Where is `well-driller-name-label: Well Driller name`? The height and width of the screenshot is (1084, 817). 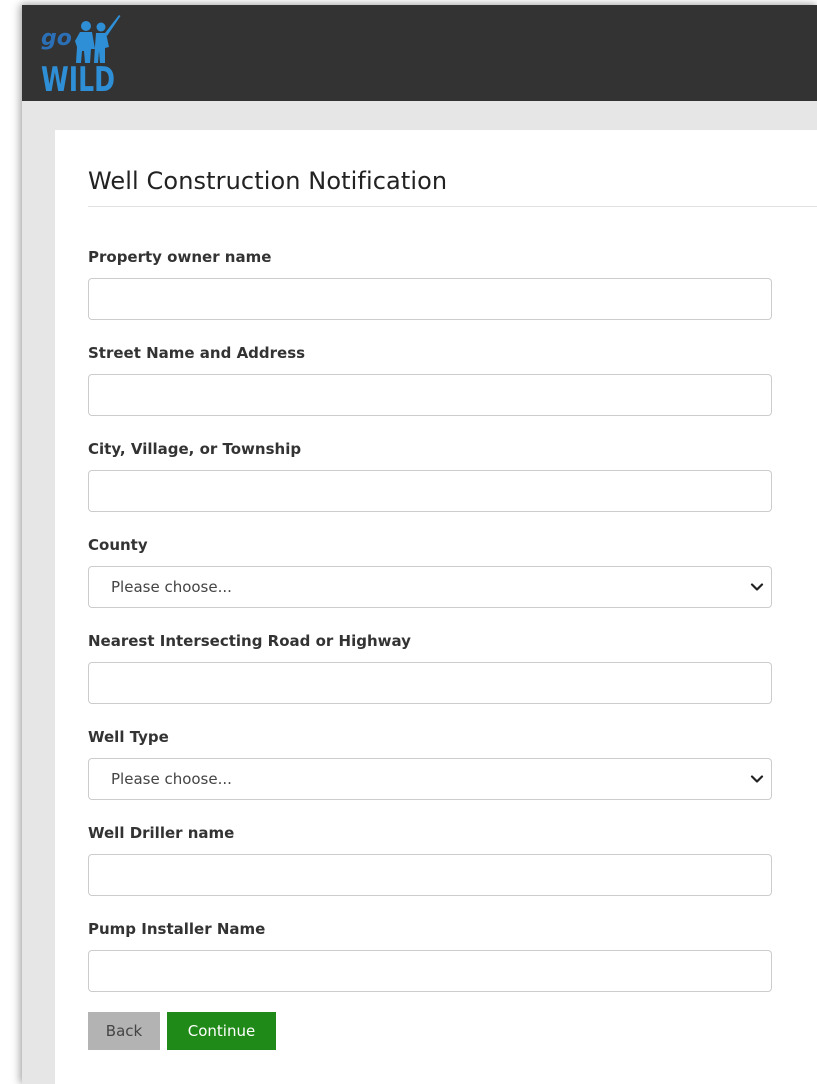 well-driller-name-label: Well Driller name is located at coordinates (161, 833).